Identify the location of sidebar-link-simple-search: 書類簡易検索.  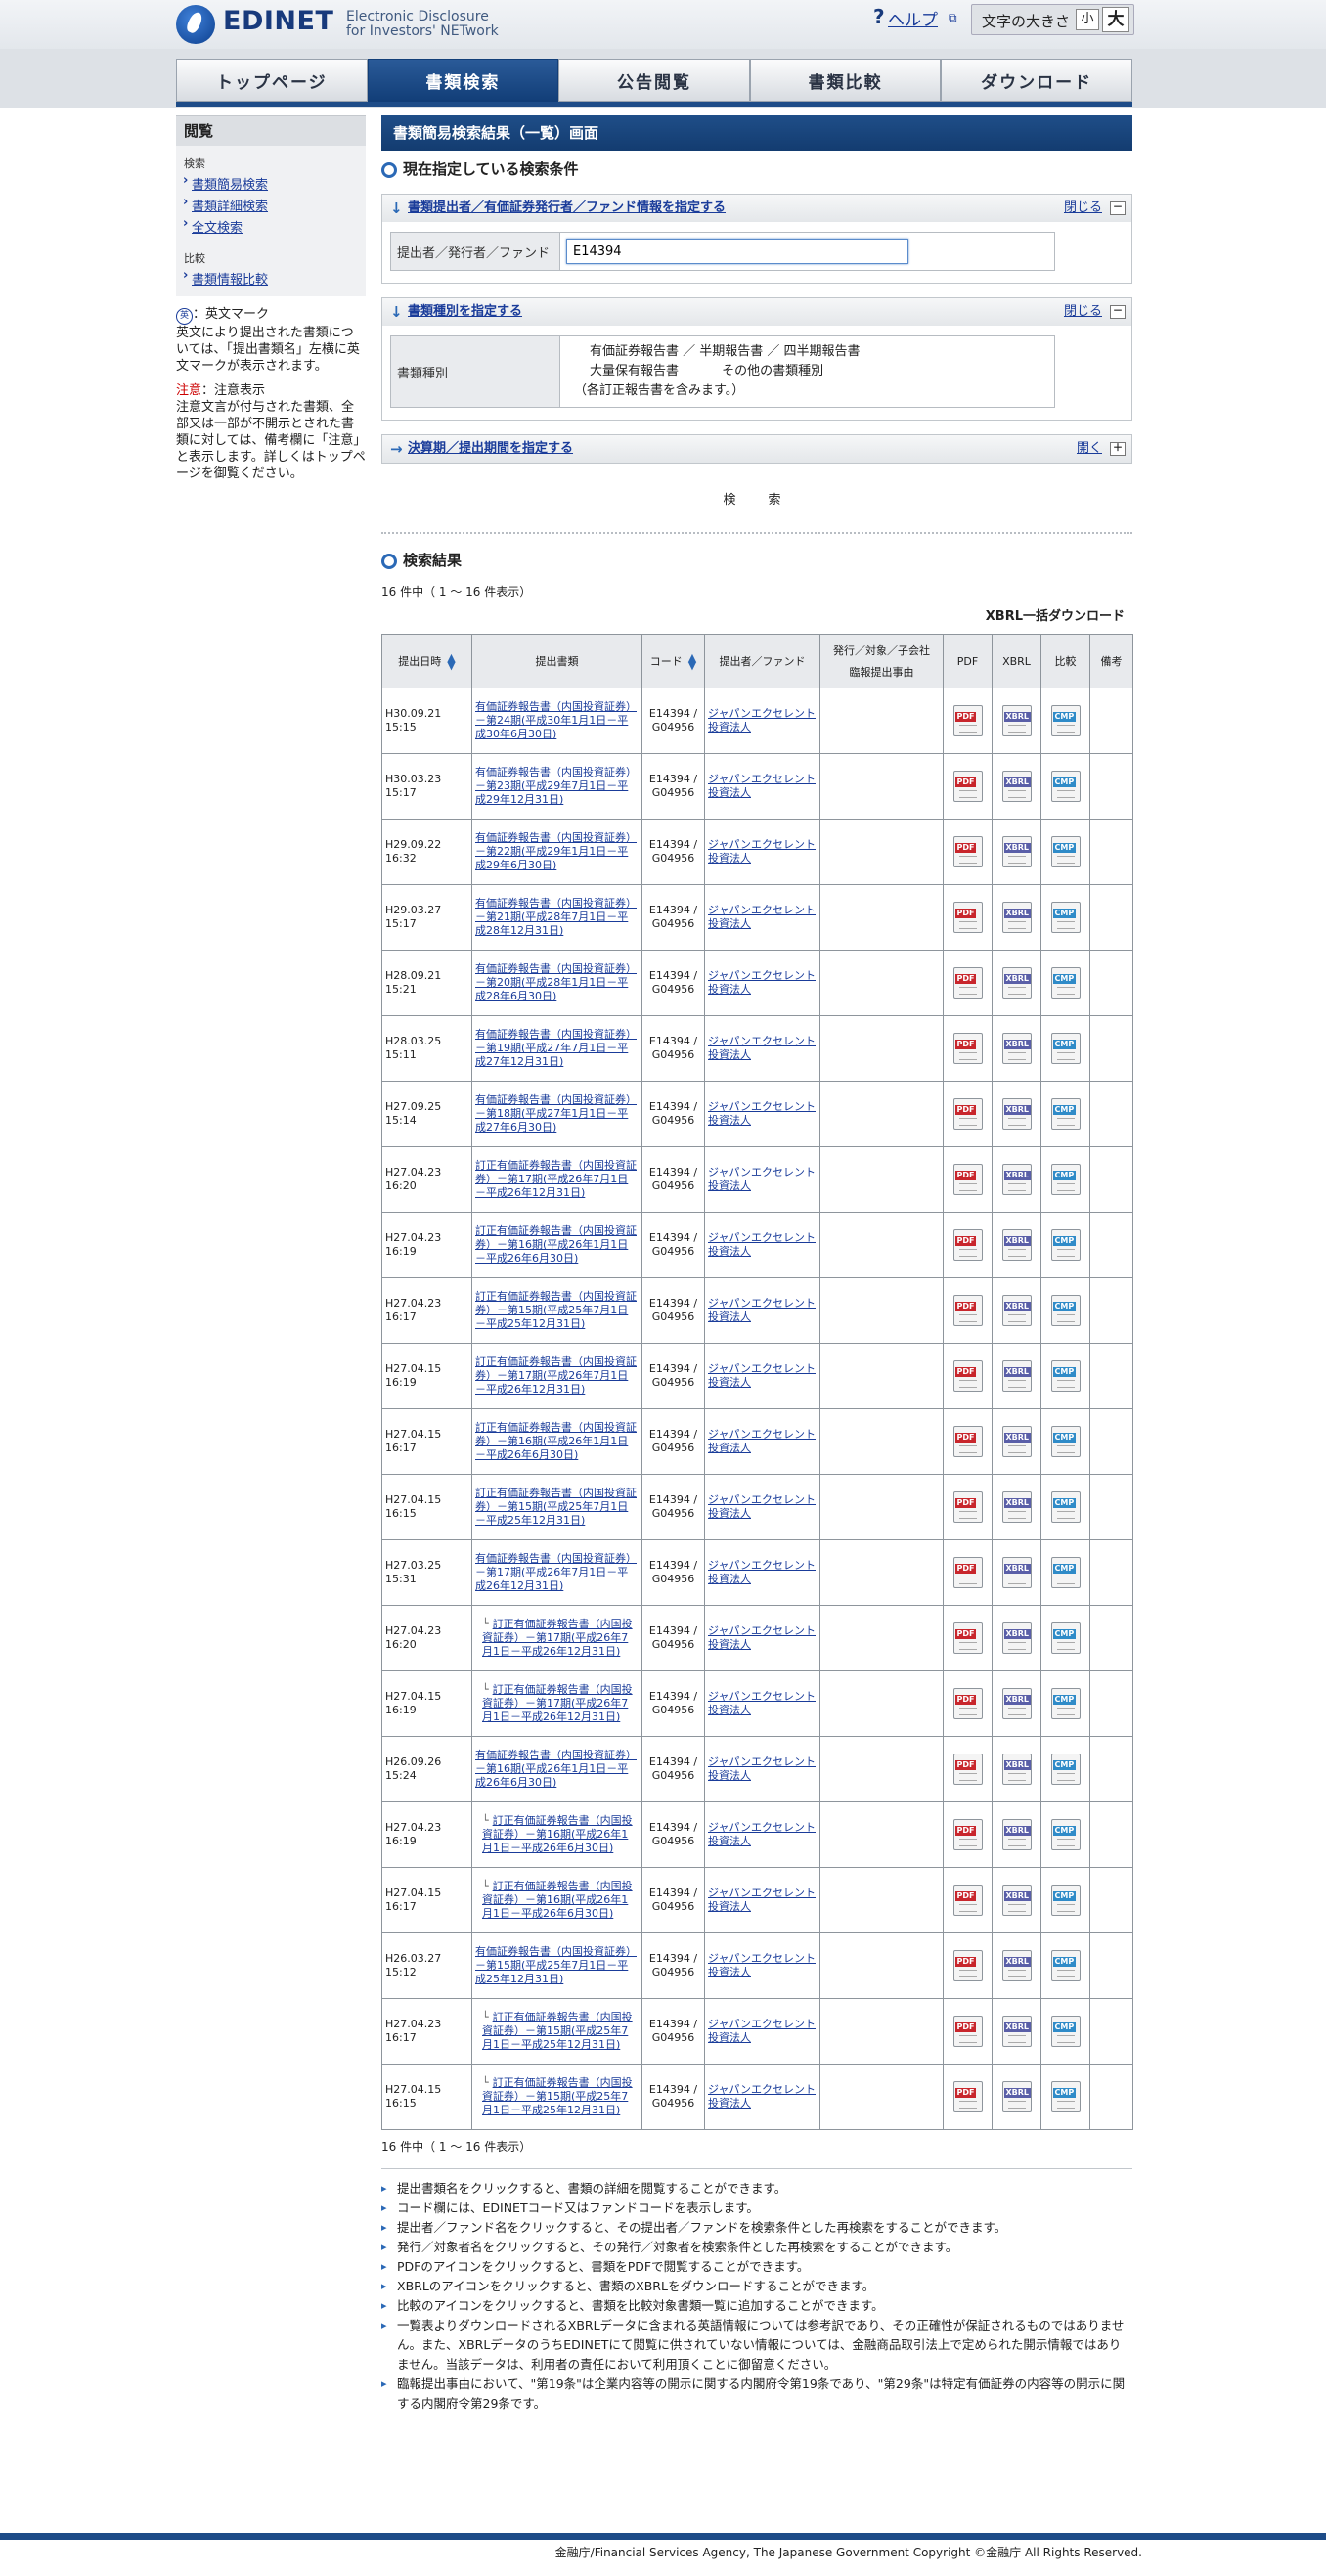
(270, 183).